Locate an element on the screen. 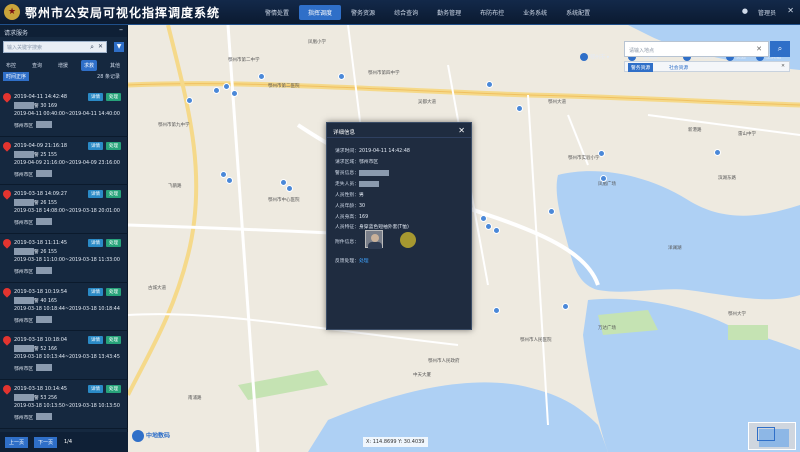 This screenshot has height=452, width=800. item-sub: 警 30 169 is located at coordinates (46, 106).